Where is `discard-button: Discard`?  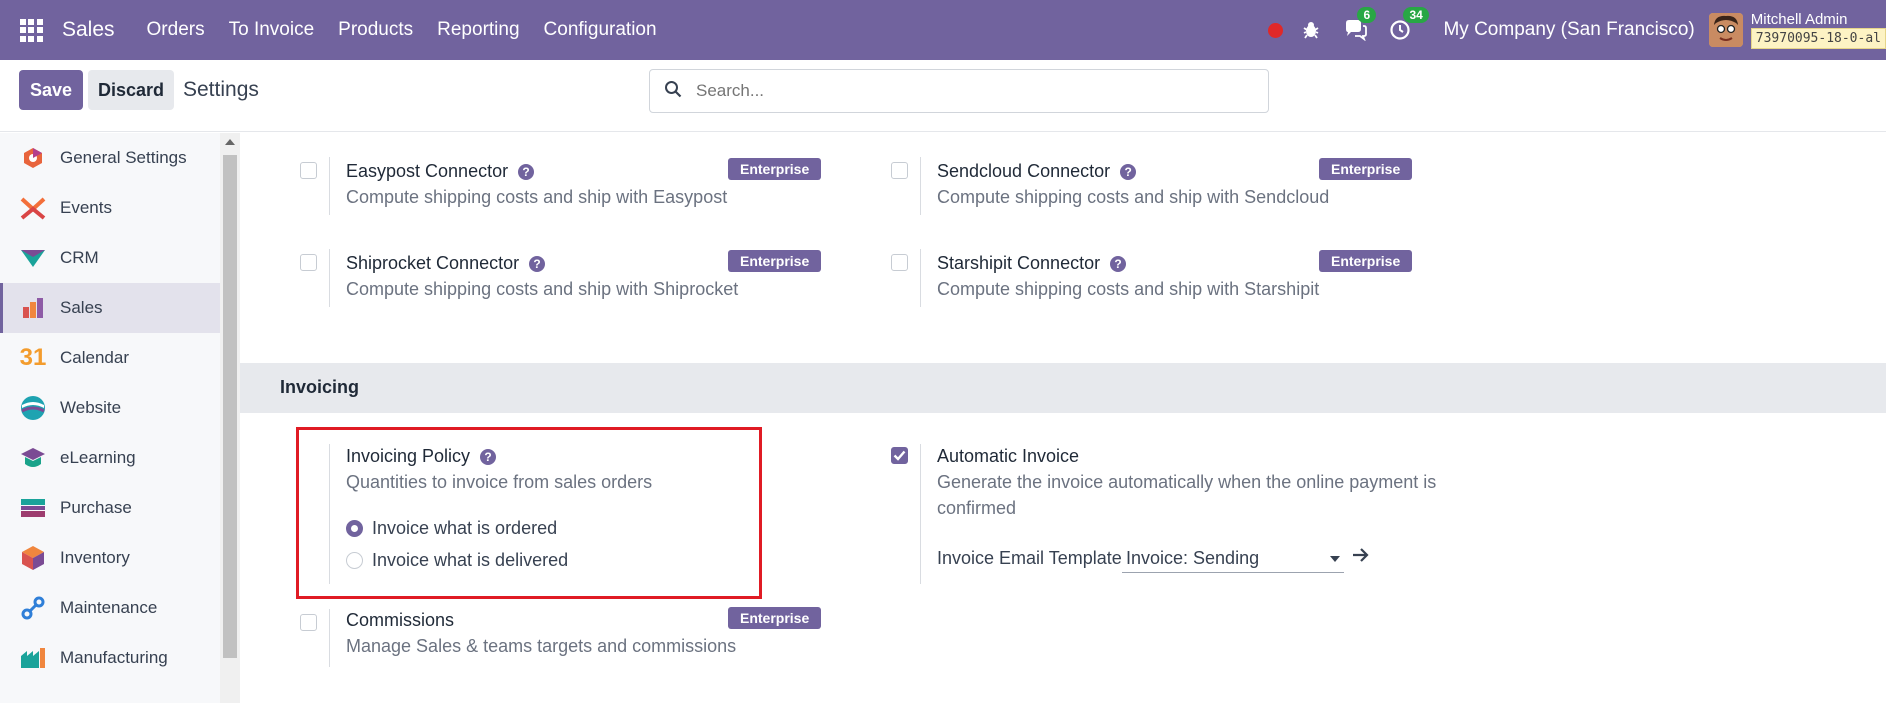 discard-button: Discard is located at coordinates (131, 90).